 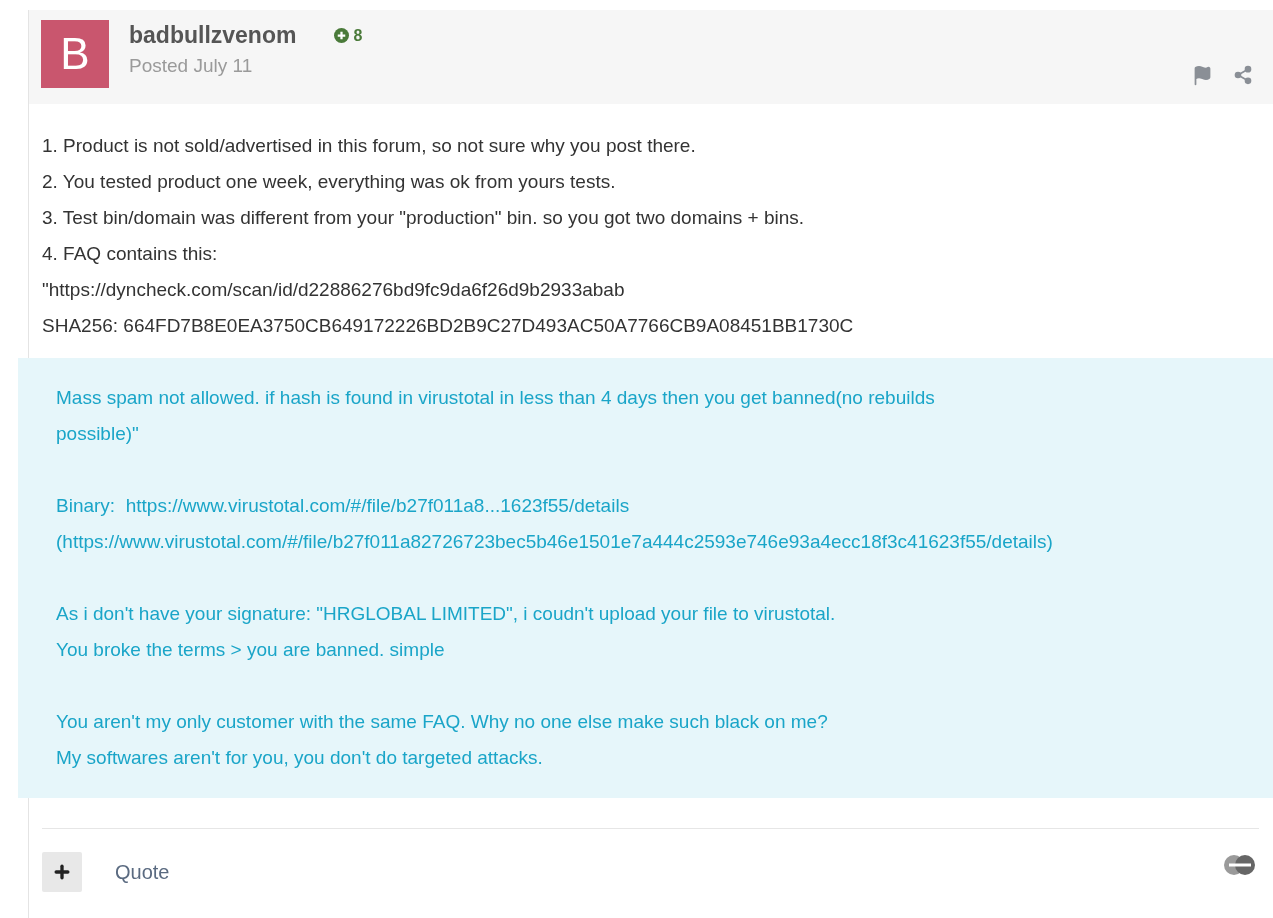 What do you see at coordinates (130, 254) in the screenshot?
I see `post-text: 4. FAQ contains this:` at bounding box center [130, 254].